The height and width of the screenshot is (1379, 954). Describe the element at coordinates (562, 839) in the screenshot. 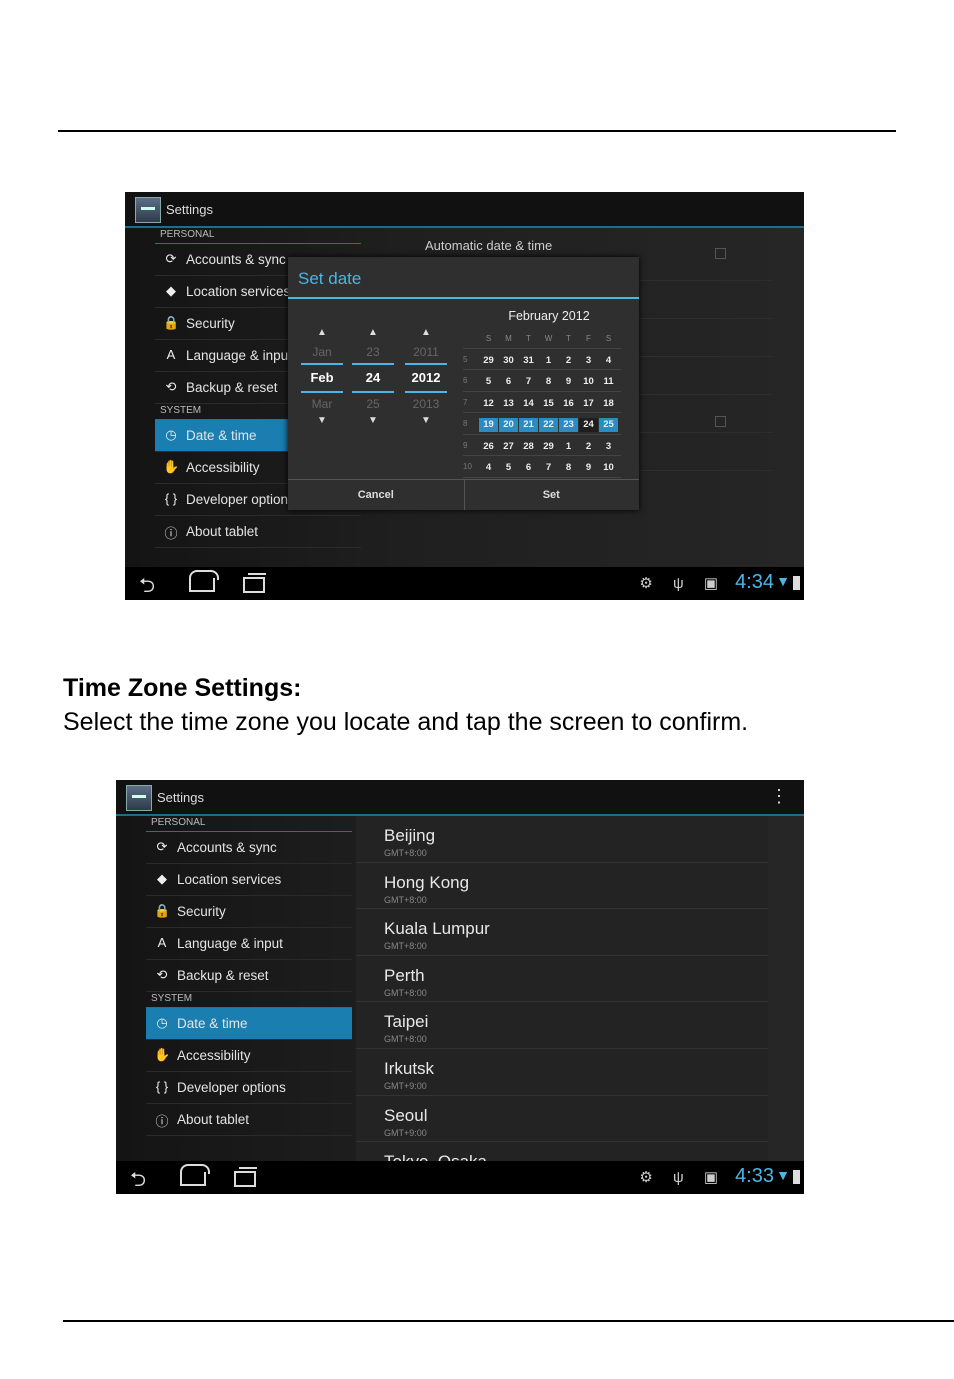

I see `time-zone-item: Beijing GMT+8:00` at that location.